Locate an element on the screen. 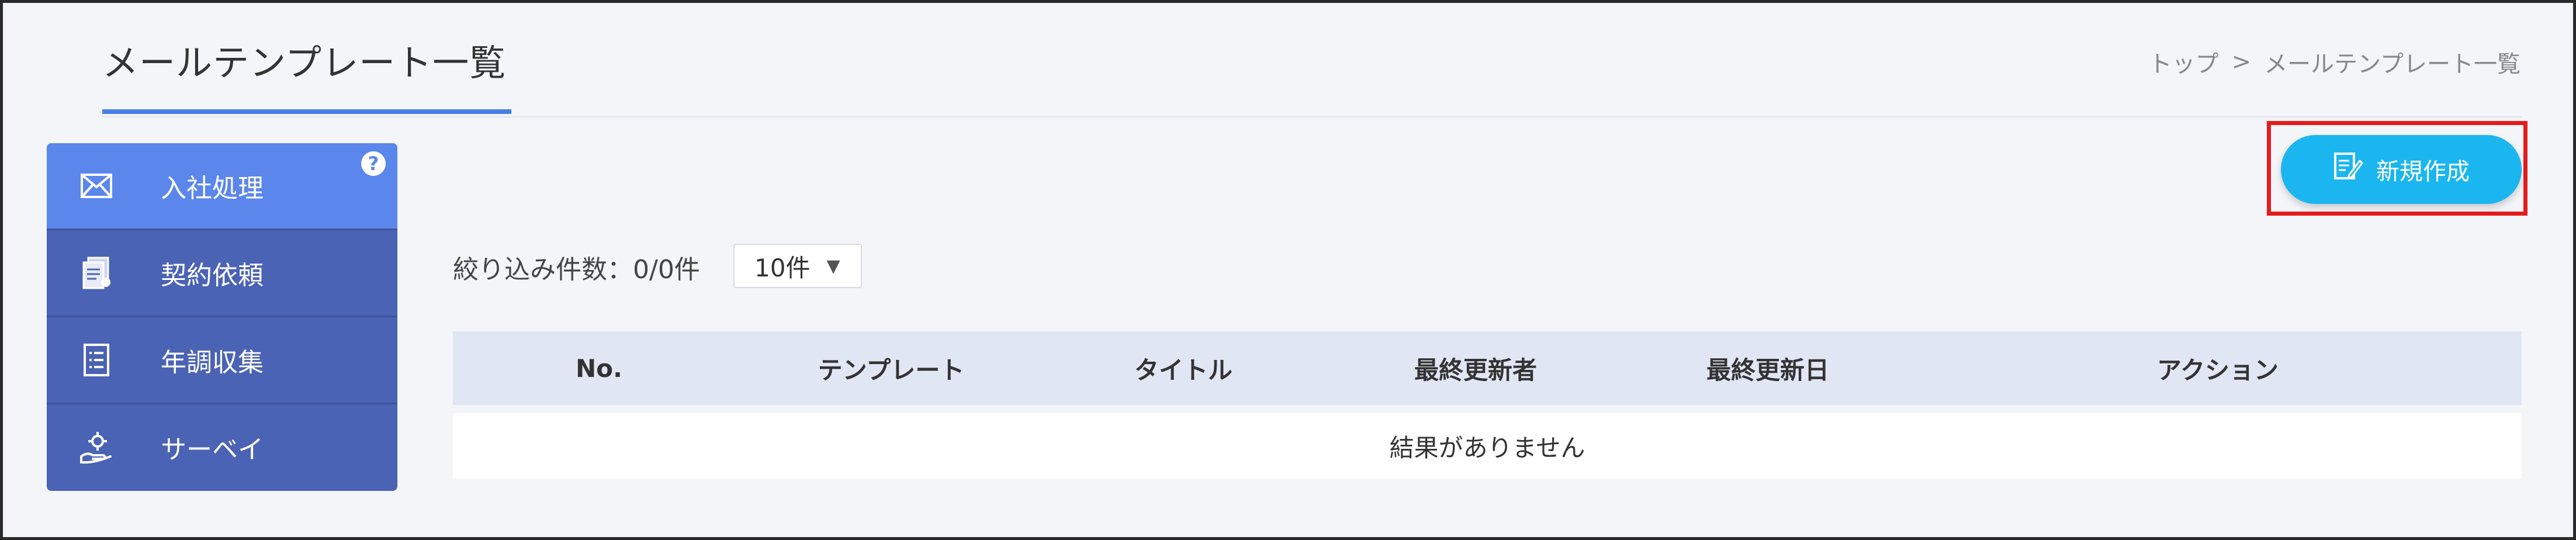  sidebar-item-year-end-collection: 年調収集 is located at coordinates (222, 360).